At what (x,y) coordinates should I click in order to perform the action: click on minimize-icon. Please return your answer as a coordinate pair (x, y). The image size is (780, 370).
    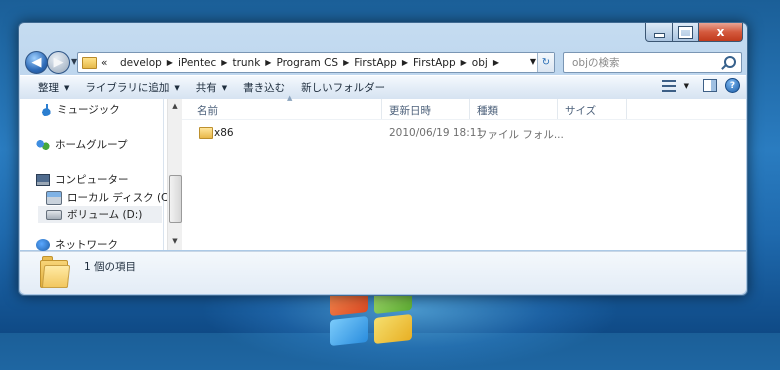
    Looking at the image, I should click on (659, 35).